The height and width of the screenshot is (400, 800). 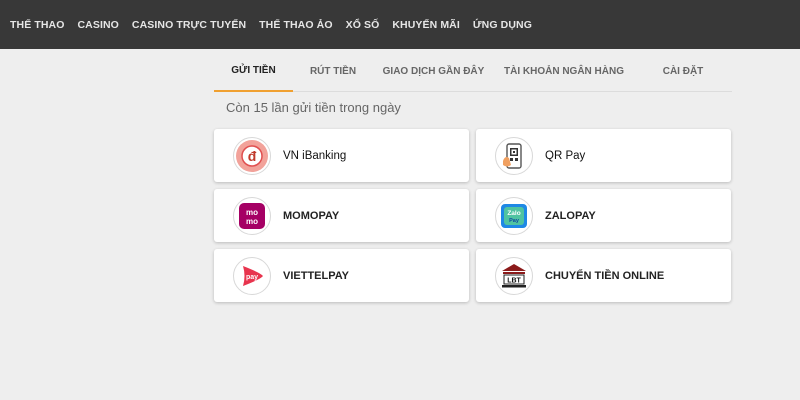 What do you see at coordinates (514, 280) in the screenshot?
I see `svg-text: LBT` at bounding box center [514, 280].